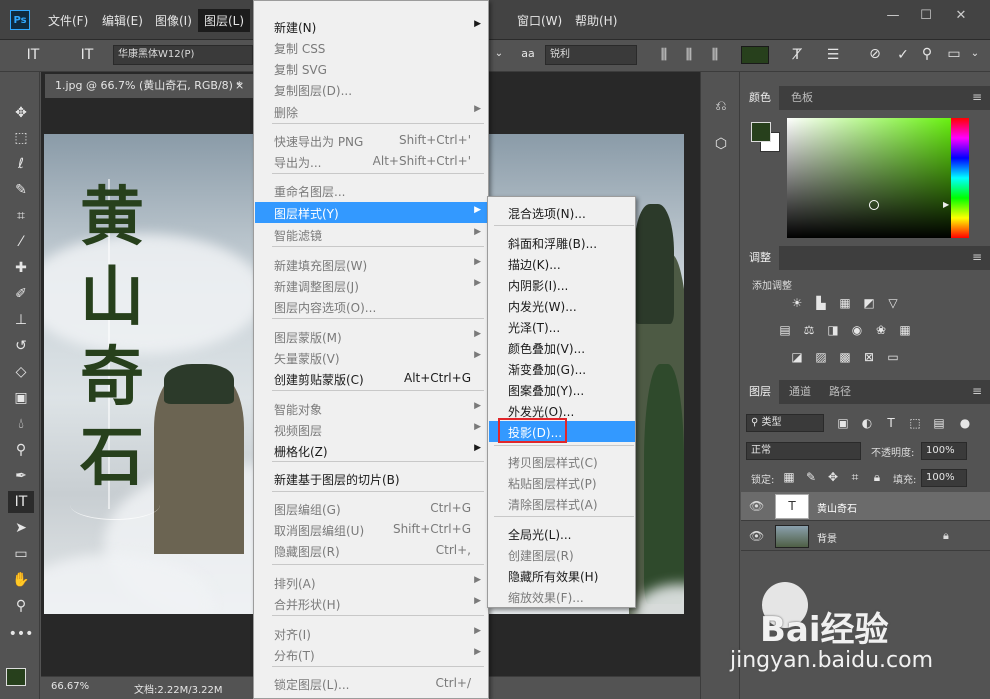  I want to click on hue-slider-handle-icon: ▶, so click(946, 204).